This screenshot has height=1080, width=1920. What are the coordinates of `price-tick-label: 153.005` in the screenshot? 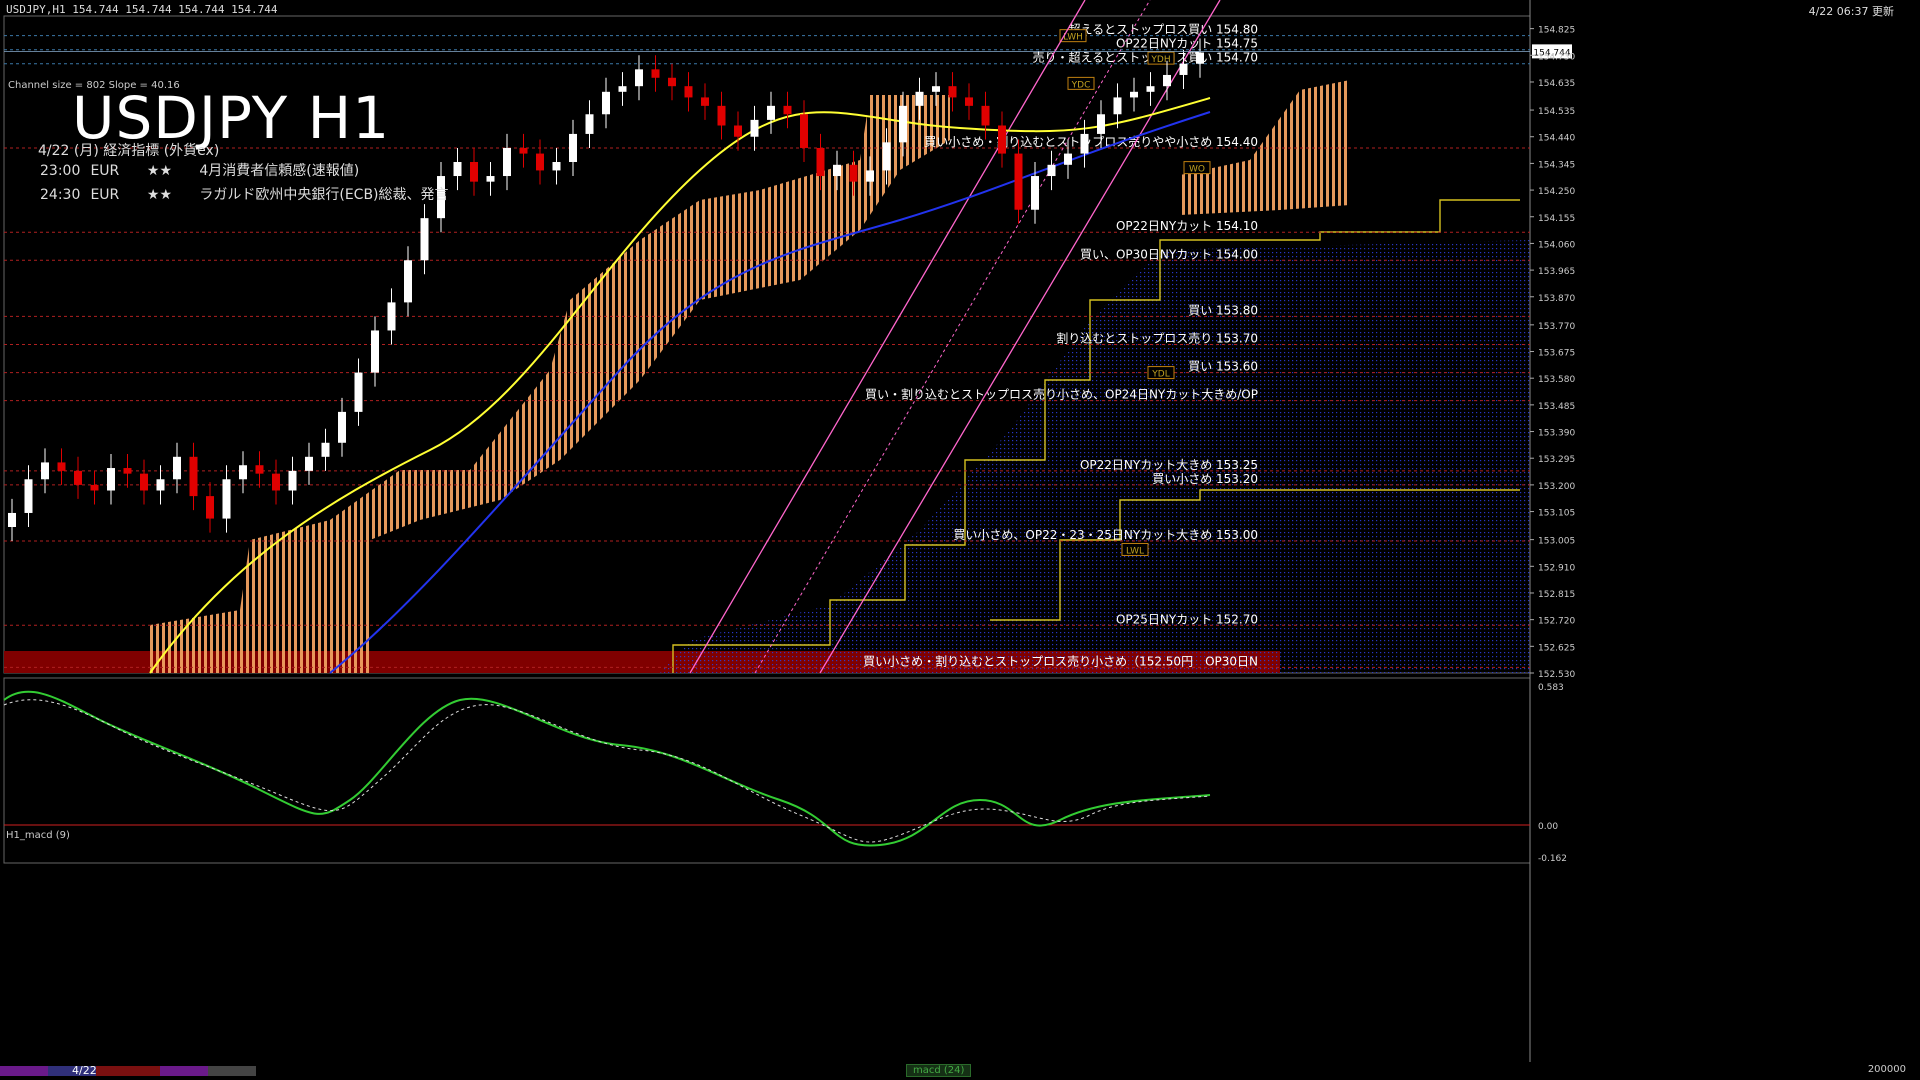 It's located at (1556, 542).